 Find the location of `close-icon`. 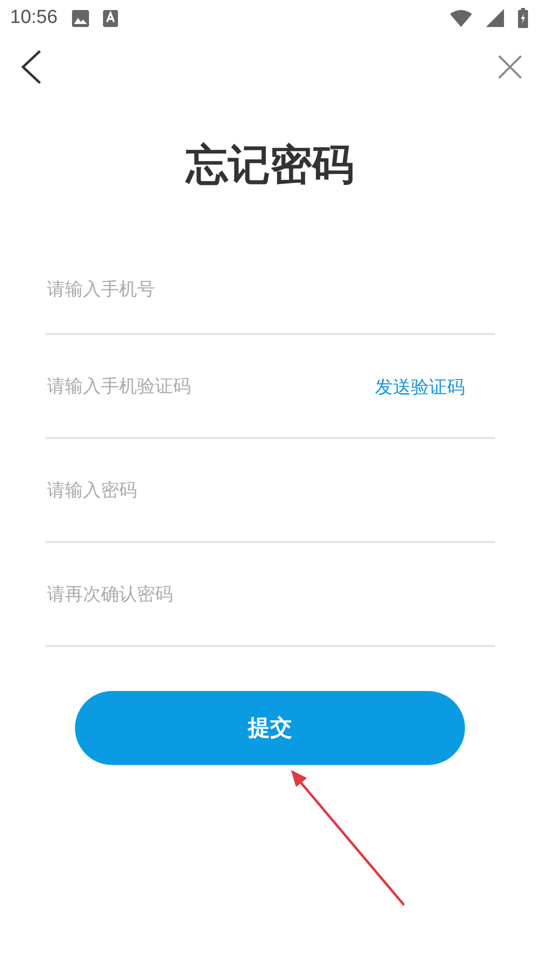

close-icon is located at coordinates (510, 67).